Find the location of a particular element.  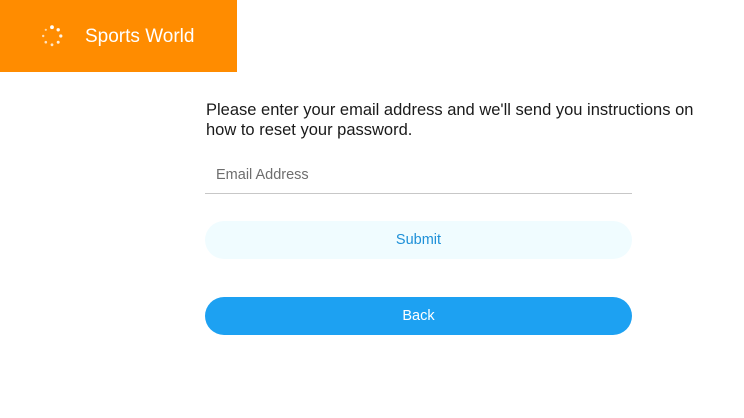

back-button: Back is located at coordinates (418, 316).